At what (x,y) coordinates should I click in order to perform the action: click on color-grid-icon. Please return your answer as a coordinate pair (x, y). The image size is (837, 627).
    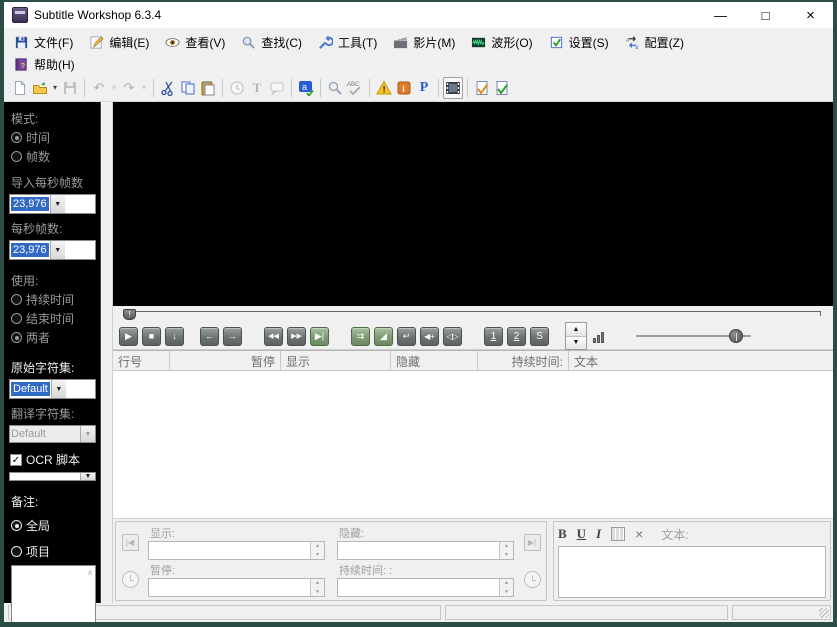
    Looking at the image, I should click on (618, 534).